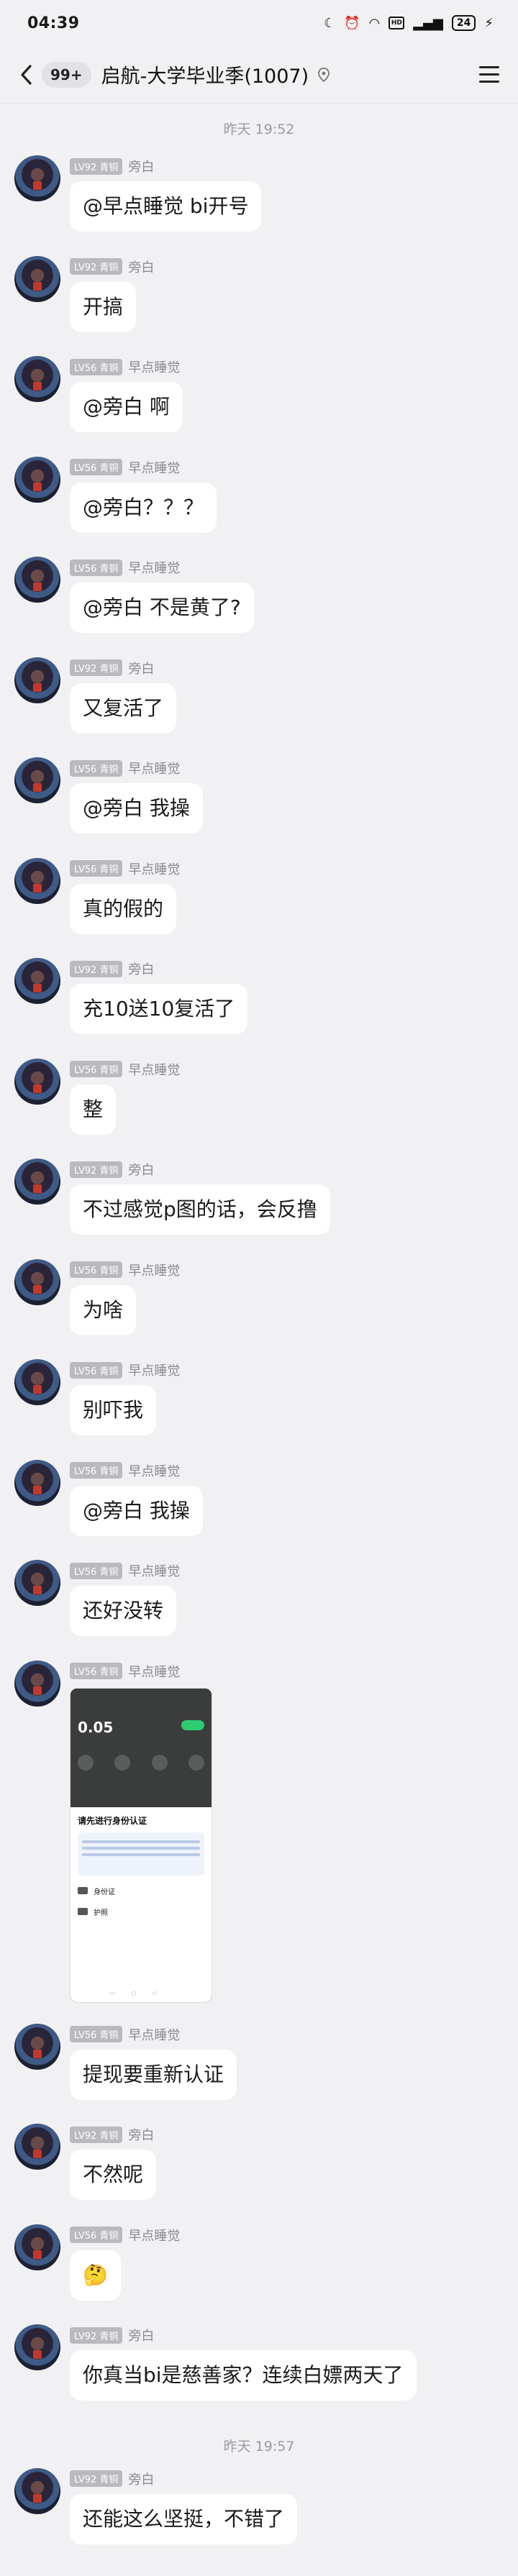 This screenshot has width=518, height=2576. I want to click on message-body: LV56 青铜 早点睡觉提现要重新认证, so click(153, 2074).